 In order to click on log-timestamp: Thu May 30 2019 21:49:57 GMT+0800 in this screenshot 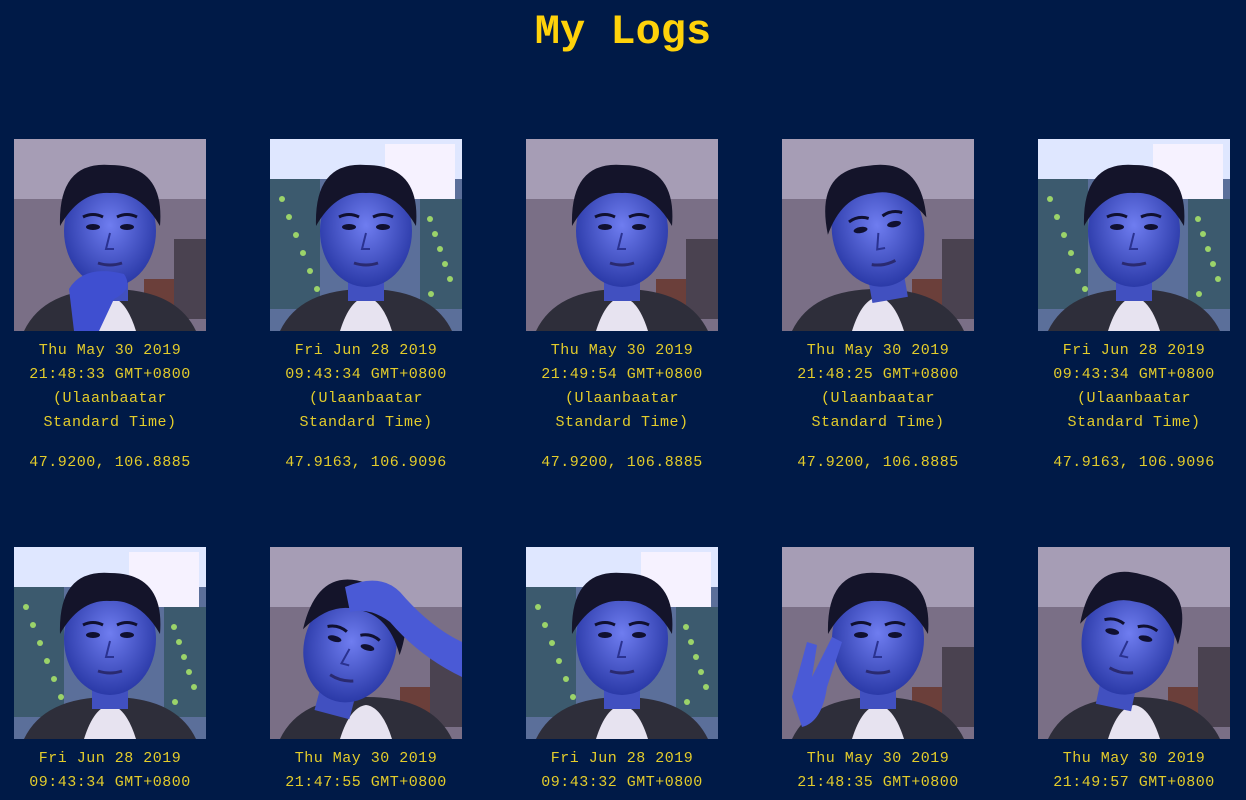, I will do `click(1134, 771)`.